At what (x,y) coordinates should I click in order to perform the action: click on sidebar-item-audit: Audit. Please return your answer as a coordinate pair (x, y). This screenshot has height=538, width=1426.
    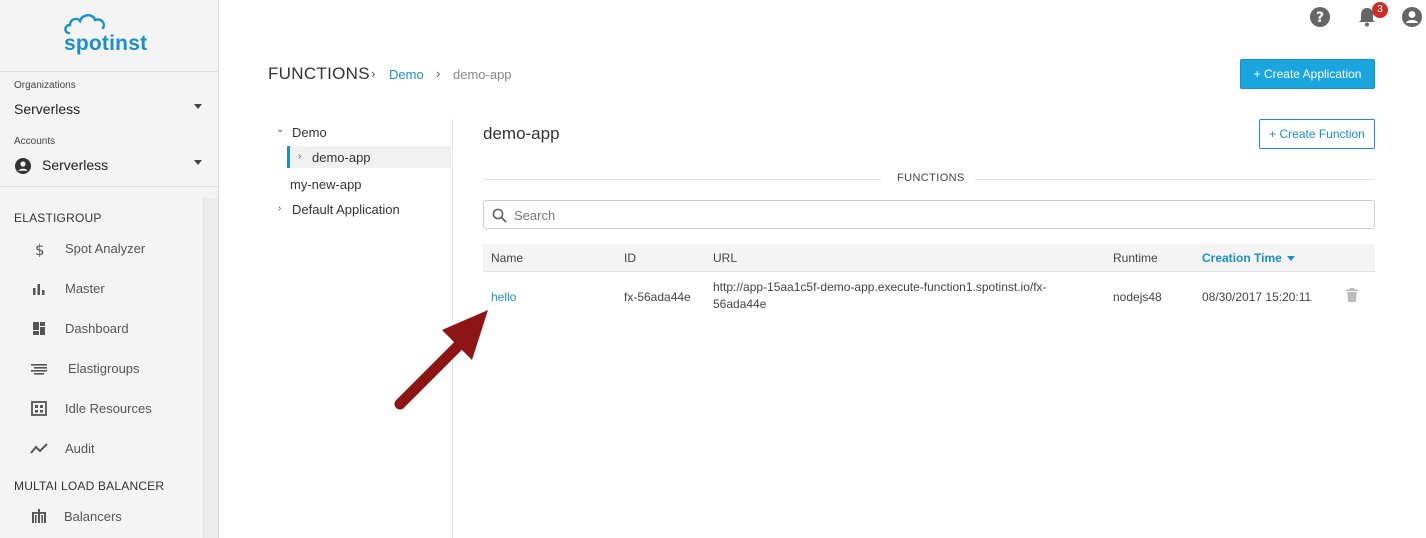
    Looking at the image, I should click on (101, 449).